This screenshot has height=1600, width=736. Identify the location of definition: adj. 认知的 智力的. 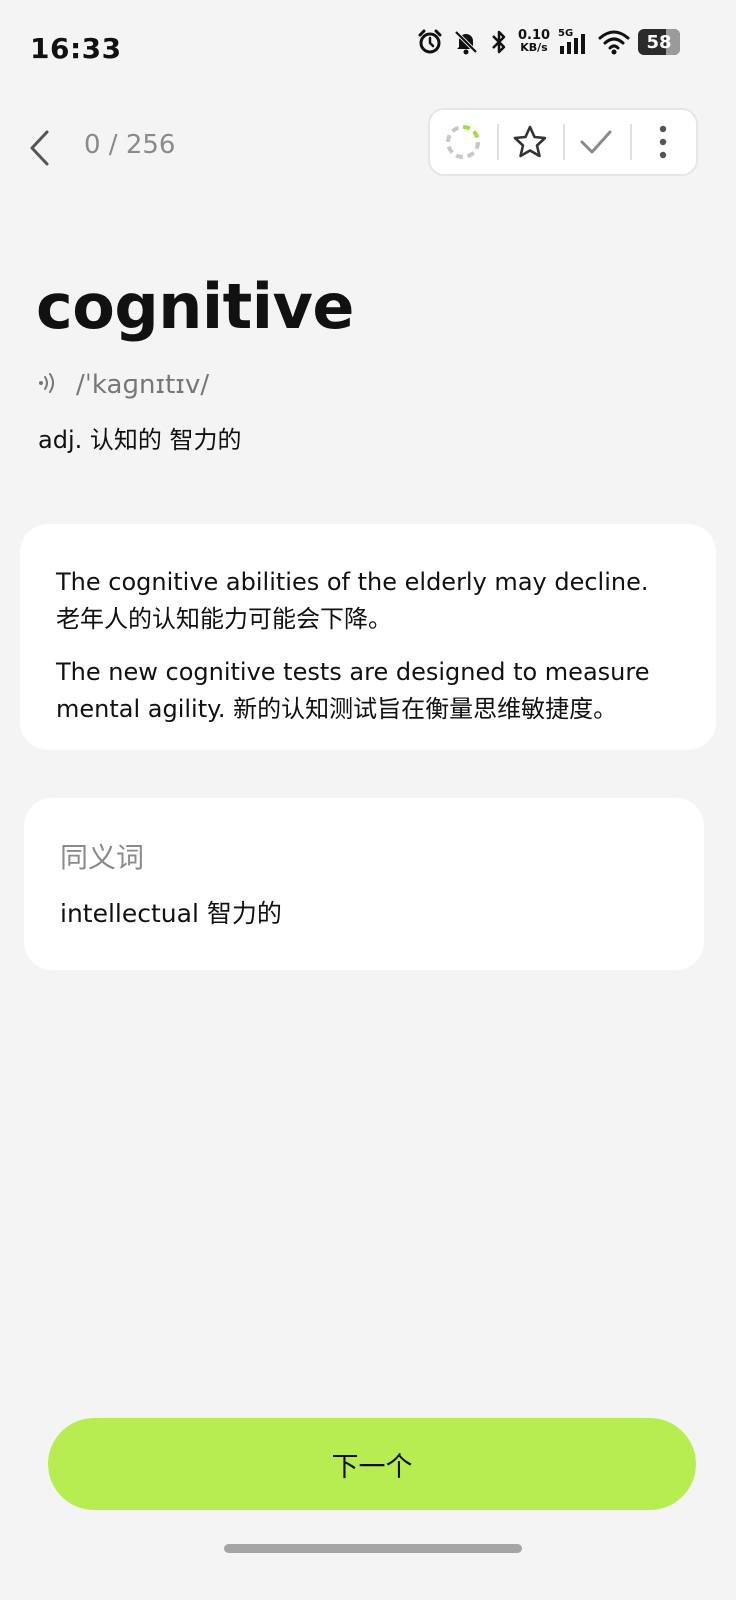
(140, 440).